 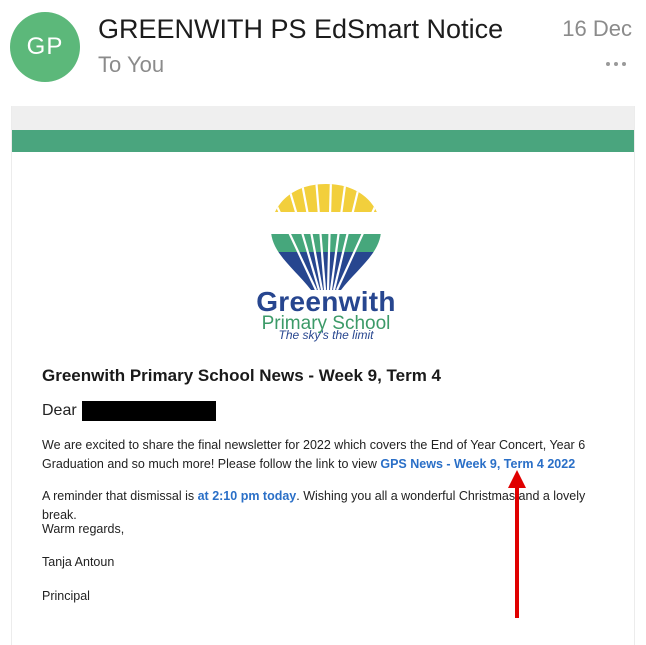 What do you see at coordinates (517, 544) in the screenshot?
I see `annotation-arrow-icon` at bounding box center [517, 544].